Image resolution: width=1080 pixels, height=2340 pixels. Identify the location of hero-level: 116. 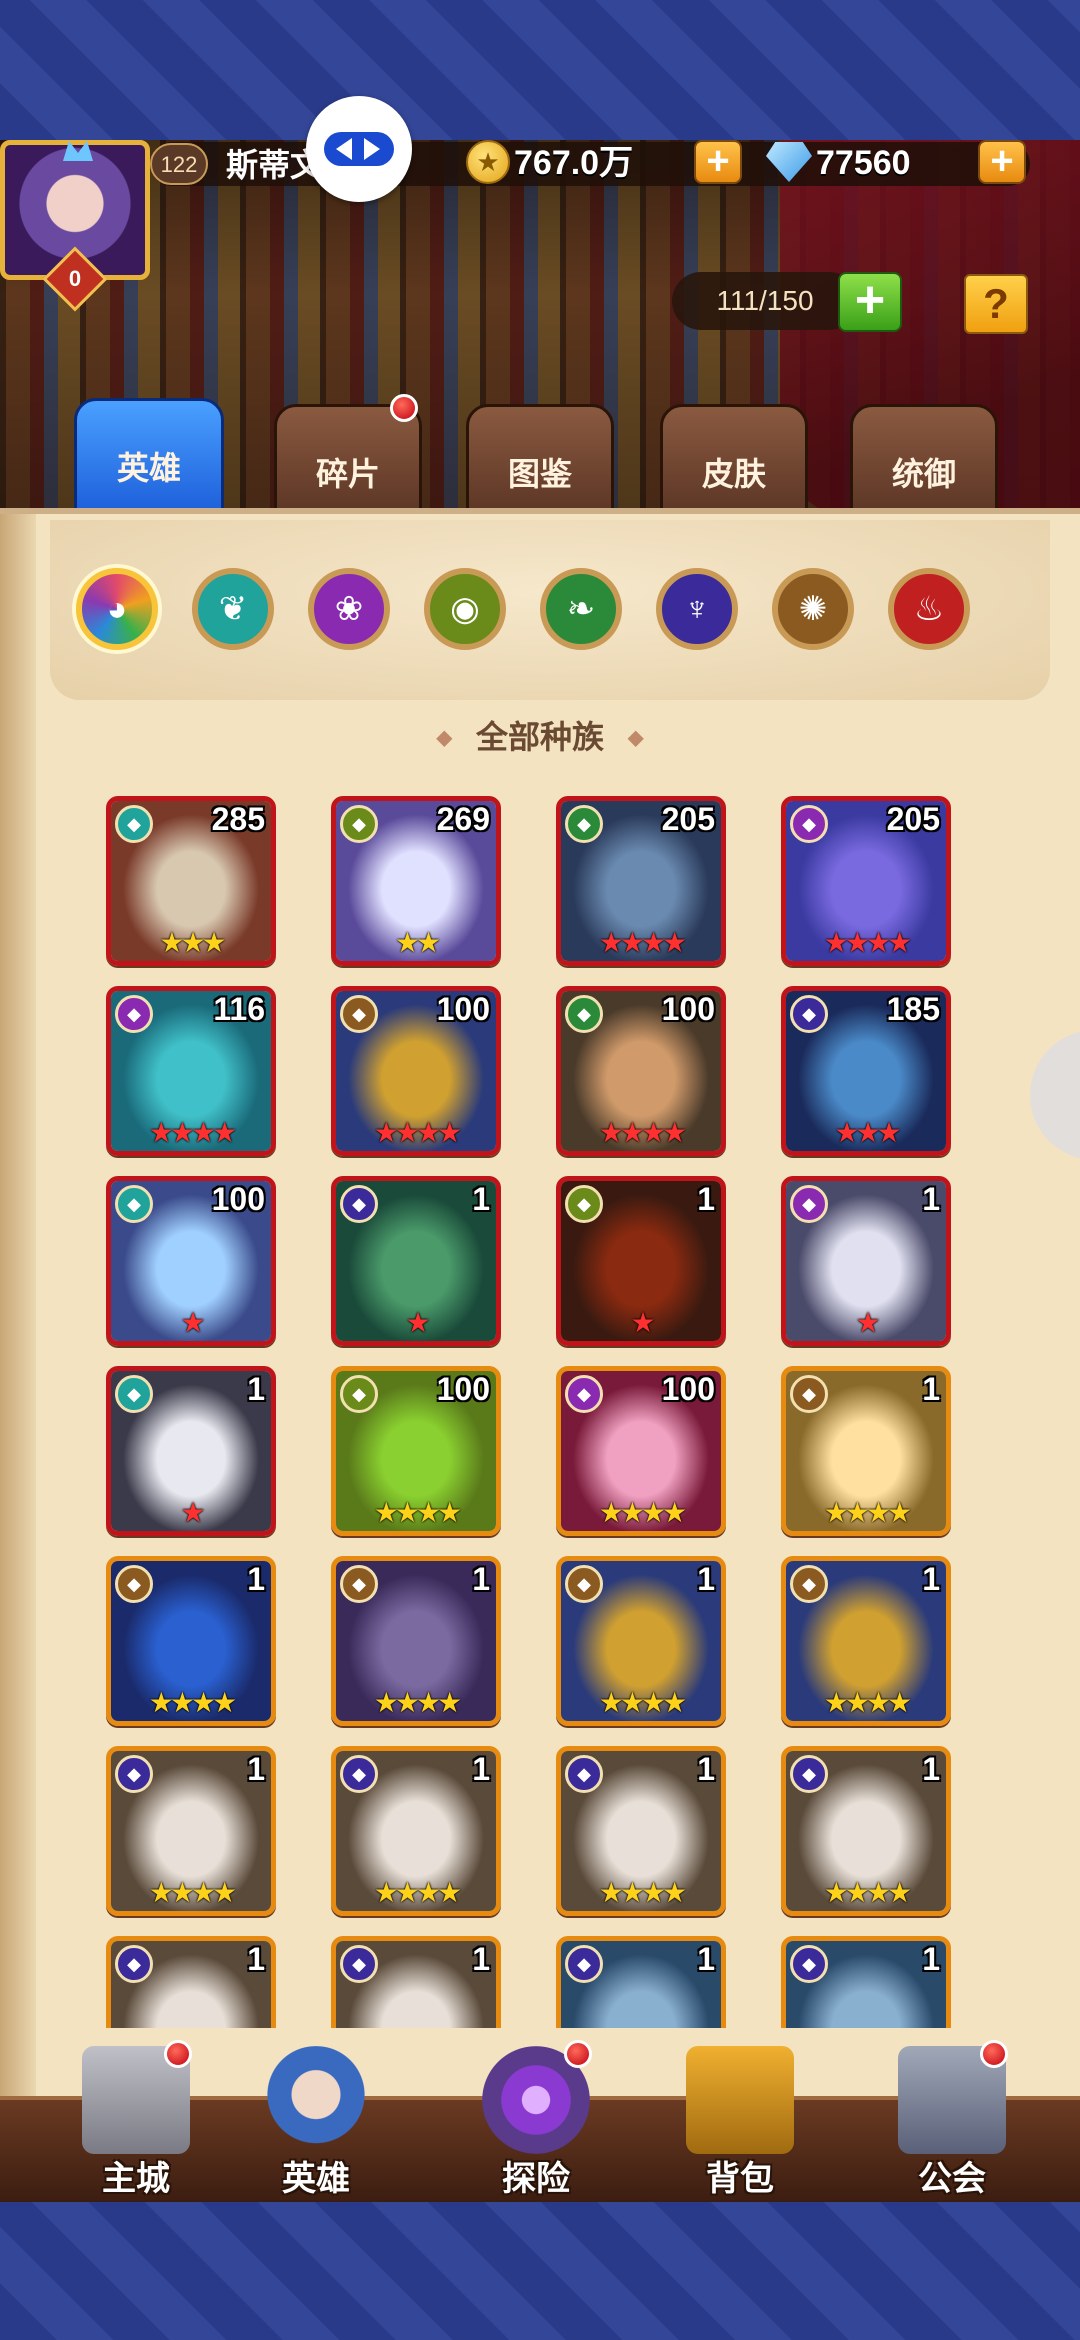
(239, 1009).